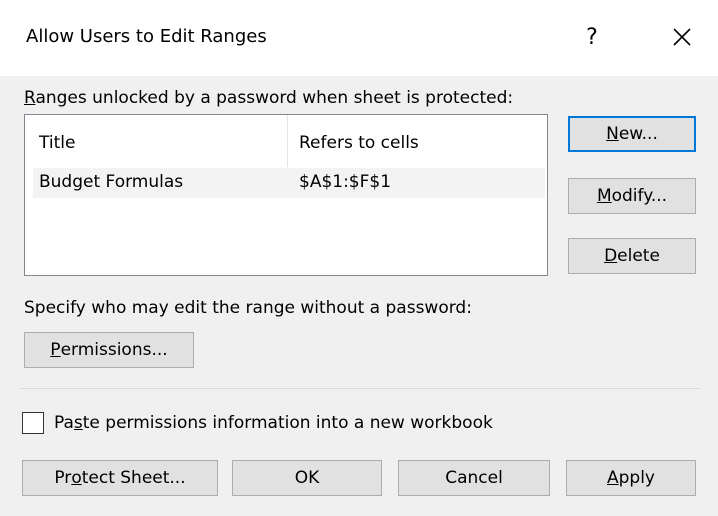  I want to click on column-header-refers-to: Refers to cells, so click(359, 143).